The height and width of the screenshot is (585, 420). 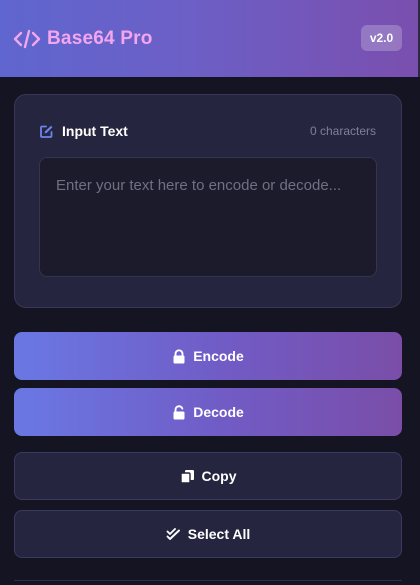 What do you see at coordinates (173, 534) in the screenshot?
I see `check-double-icon` at bounding box center [173, 534].